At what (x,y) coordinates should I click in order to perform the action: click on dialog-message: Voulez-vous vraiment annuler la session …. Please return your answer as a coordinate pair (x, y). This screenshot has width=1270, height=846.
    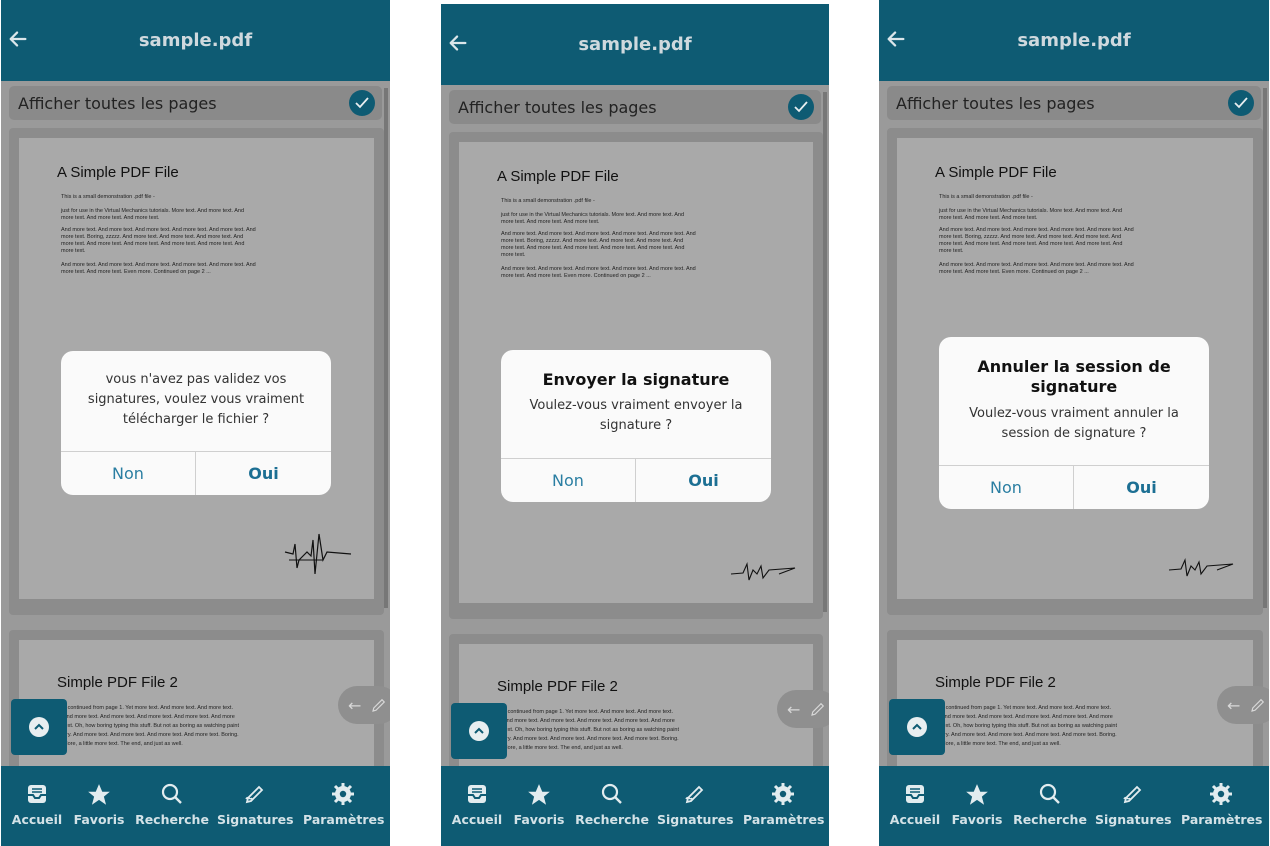
    Looking at the image, I should click on (1074, 423).